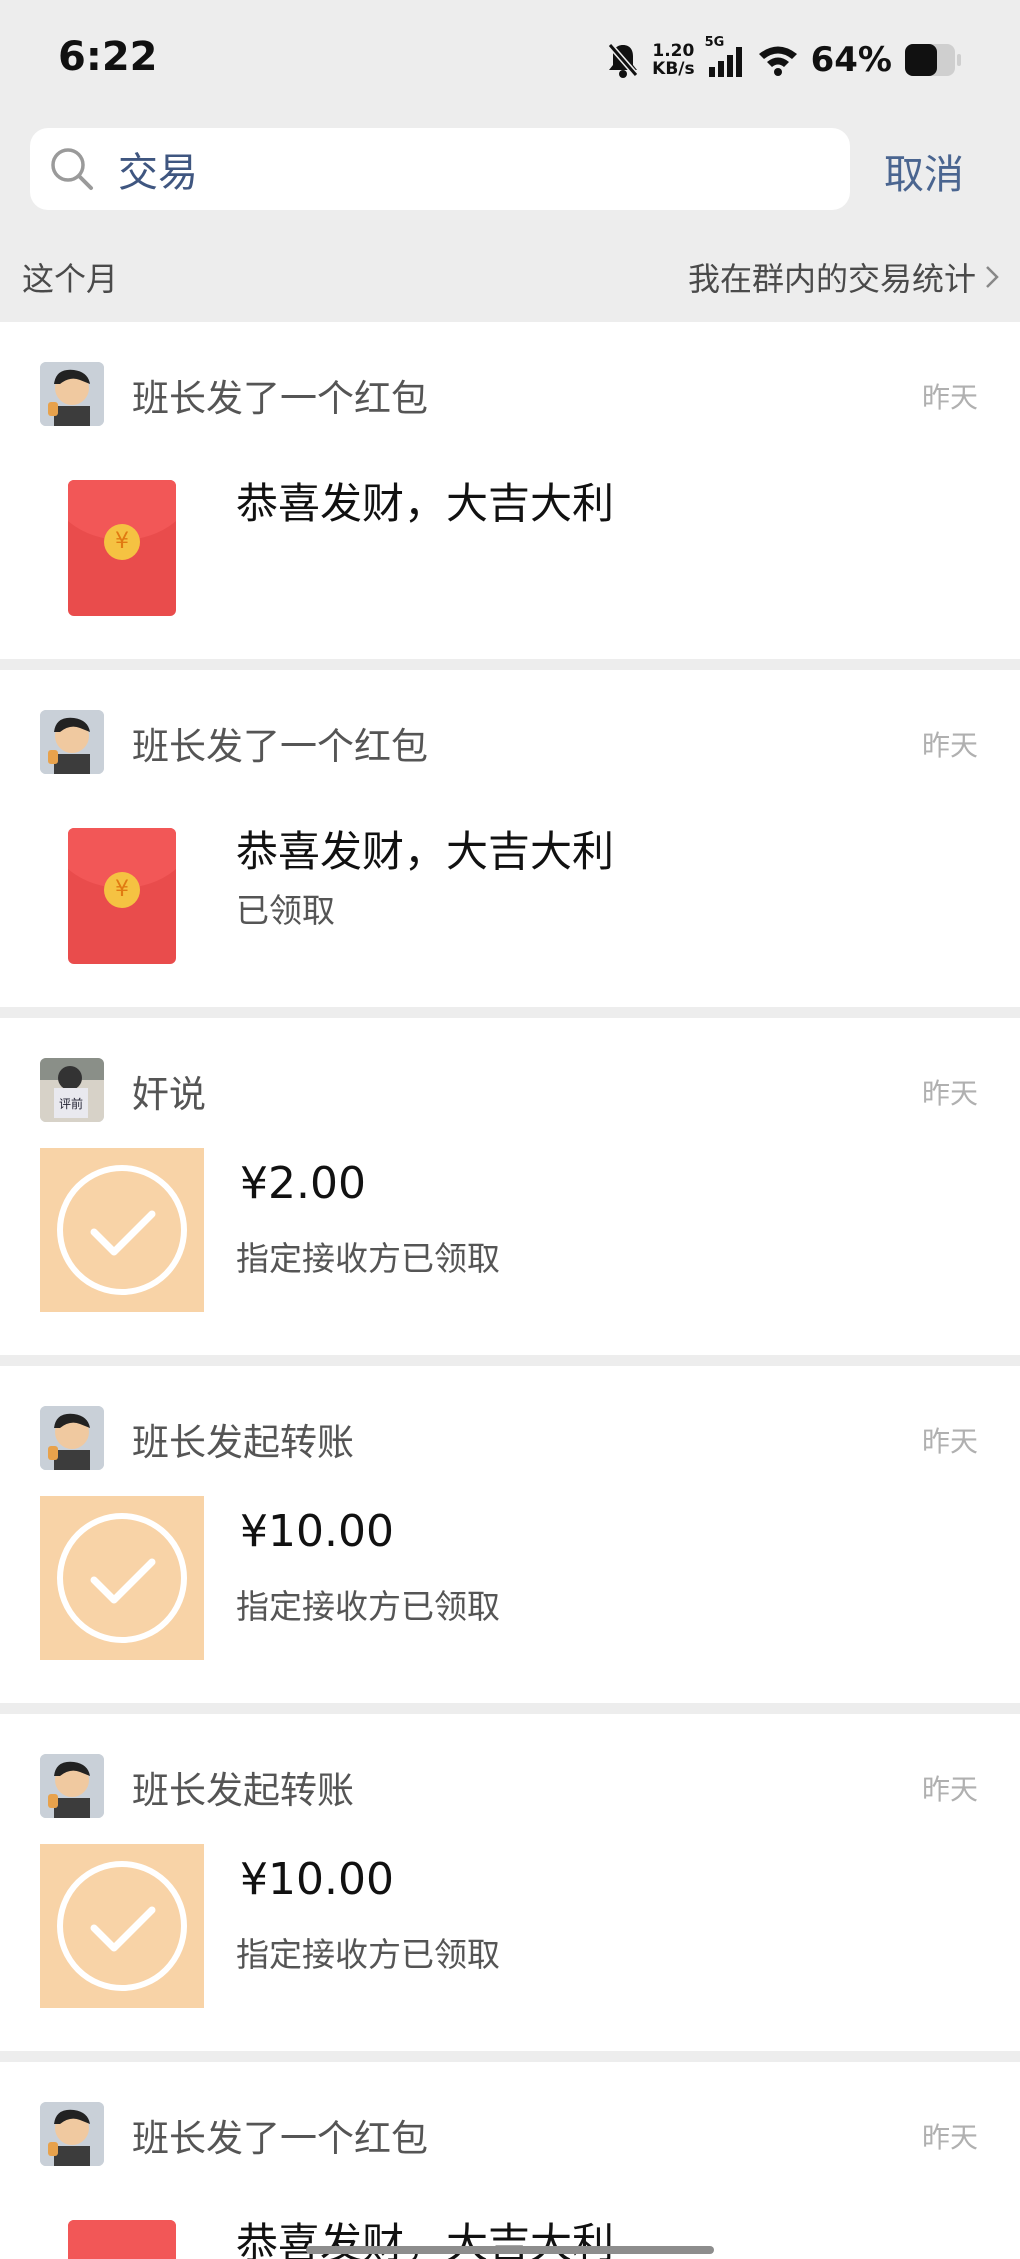 The height and width of the screenshot is (2259, 1020). Describe the element at coordinates (72, 169) in the screenshot. I see `search-icon` at that location.